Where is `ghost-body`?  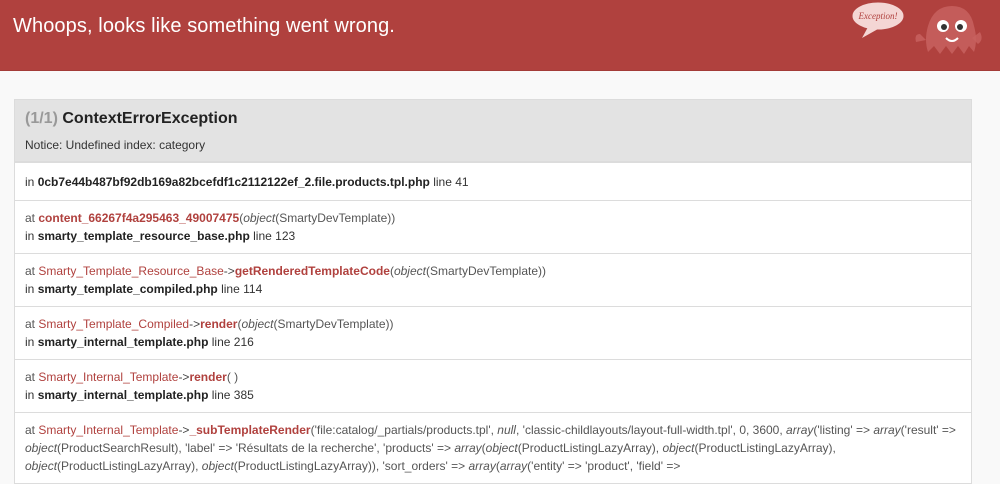 ghost-body is located at coordinates (948, 30).